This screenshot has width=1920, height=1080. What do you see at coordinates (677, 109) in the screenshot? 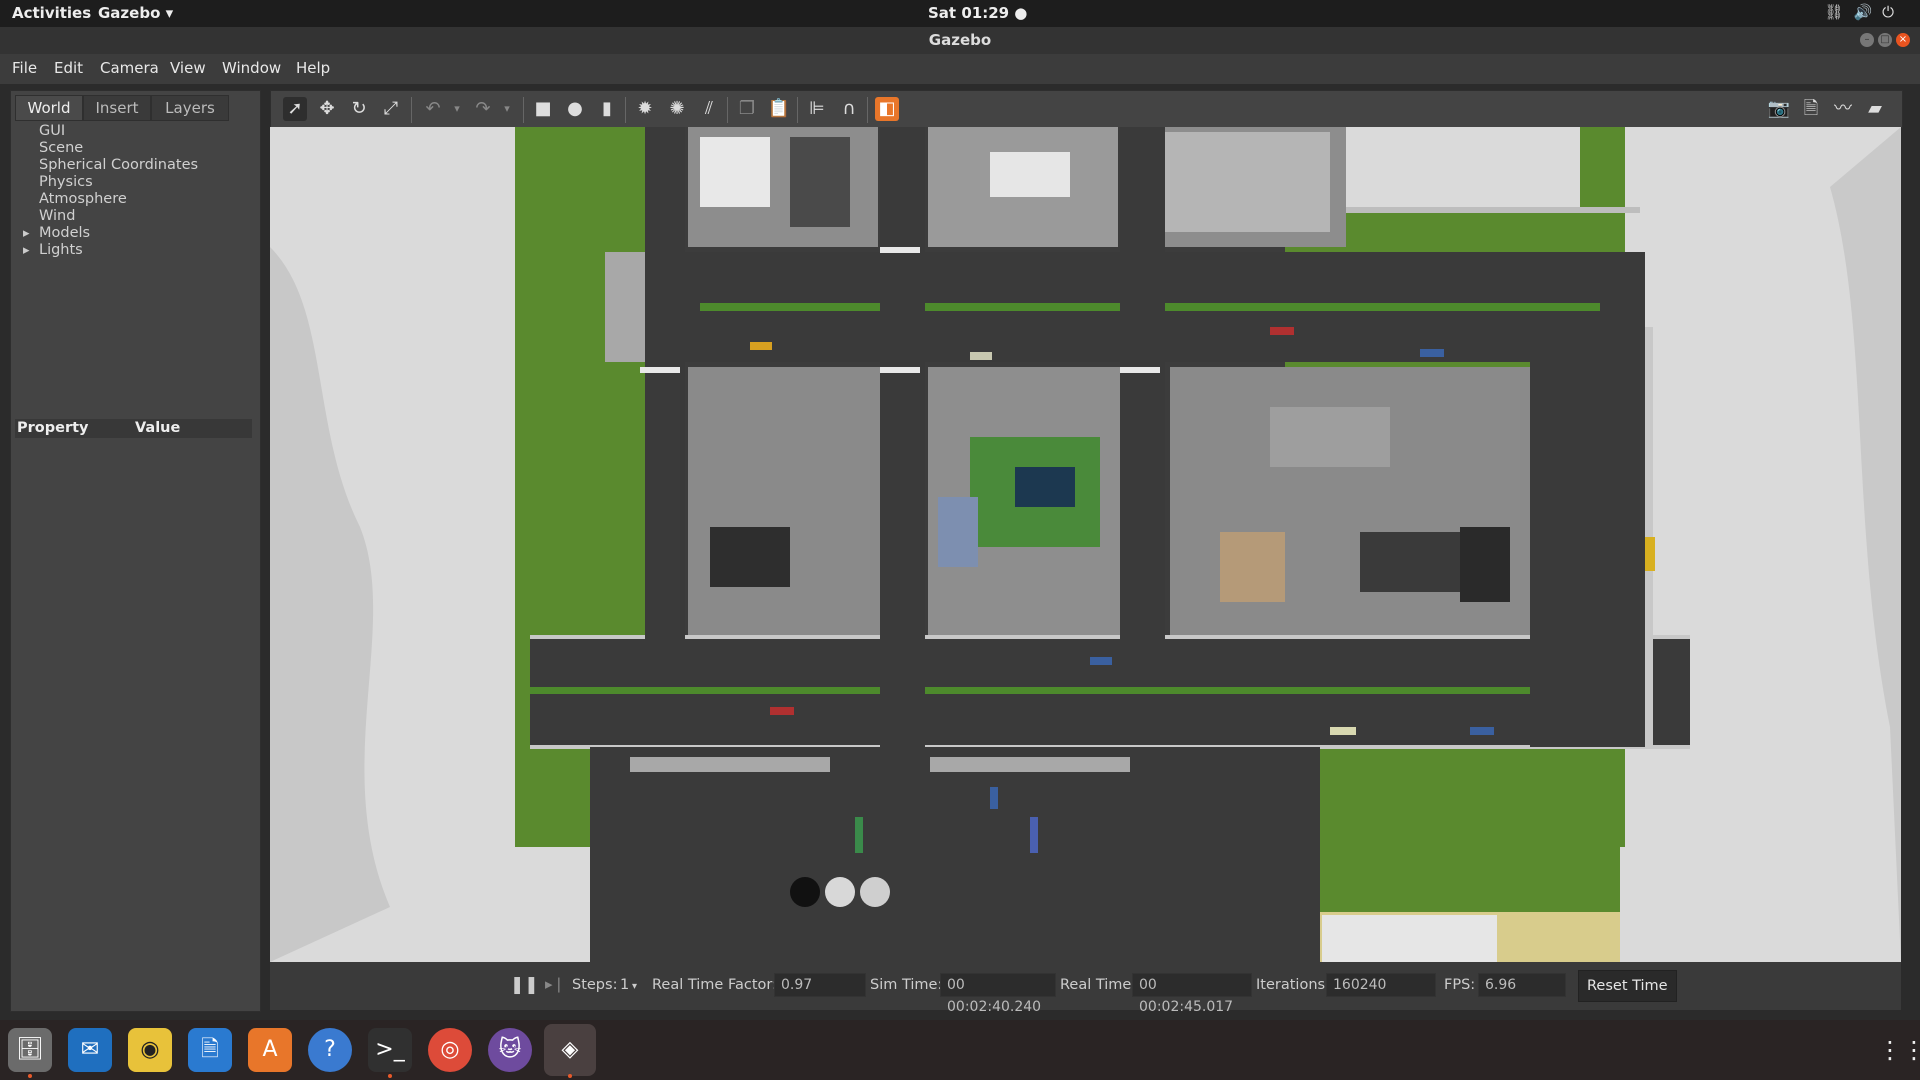
I see `spot-light-icon: ✺` at bounding box center [677, 109].